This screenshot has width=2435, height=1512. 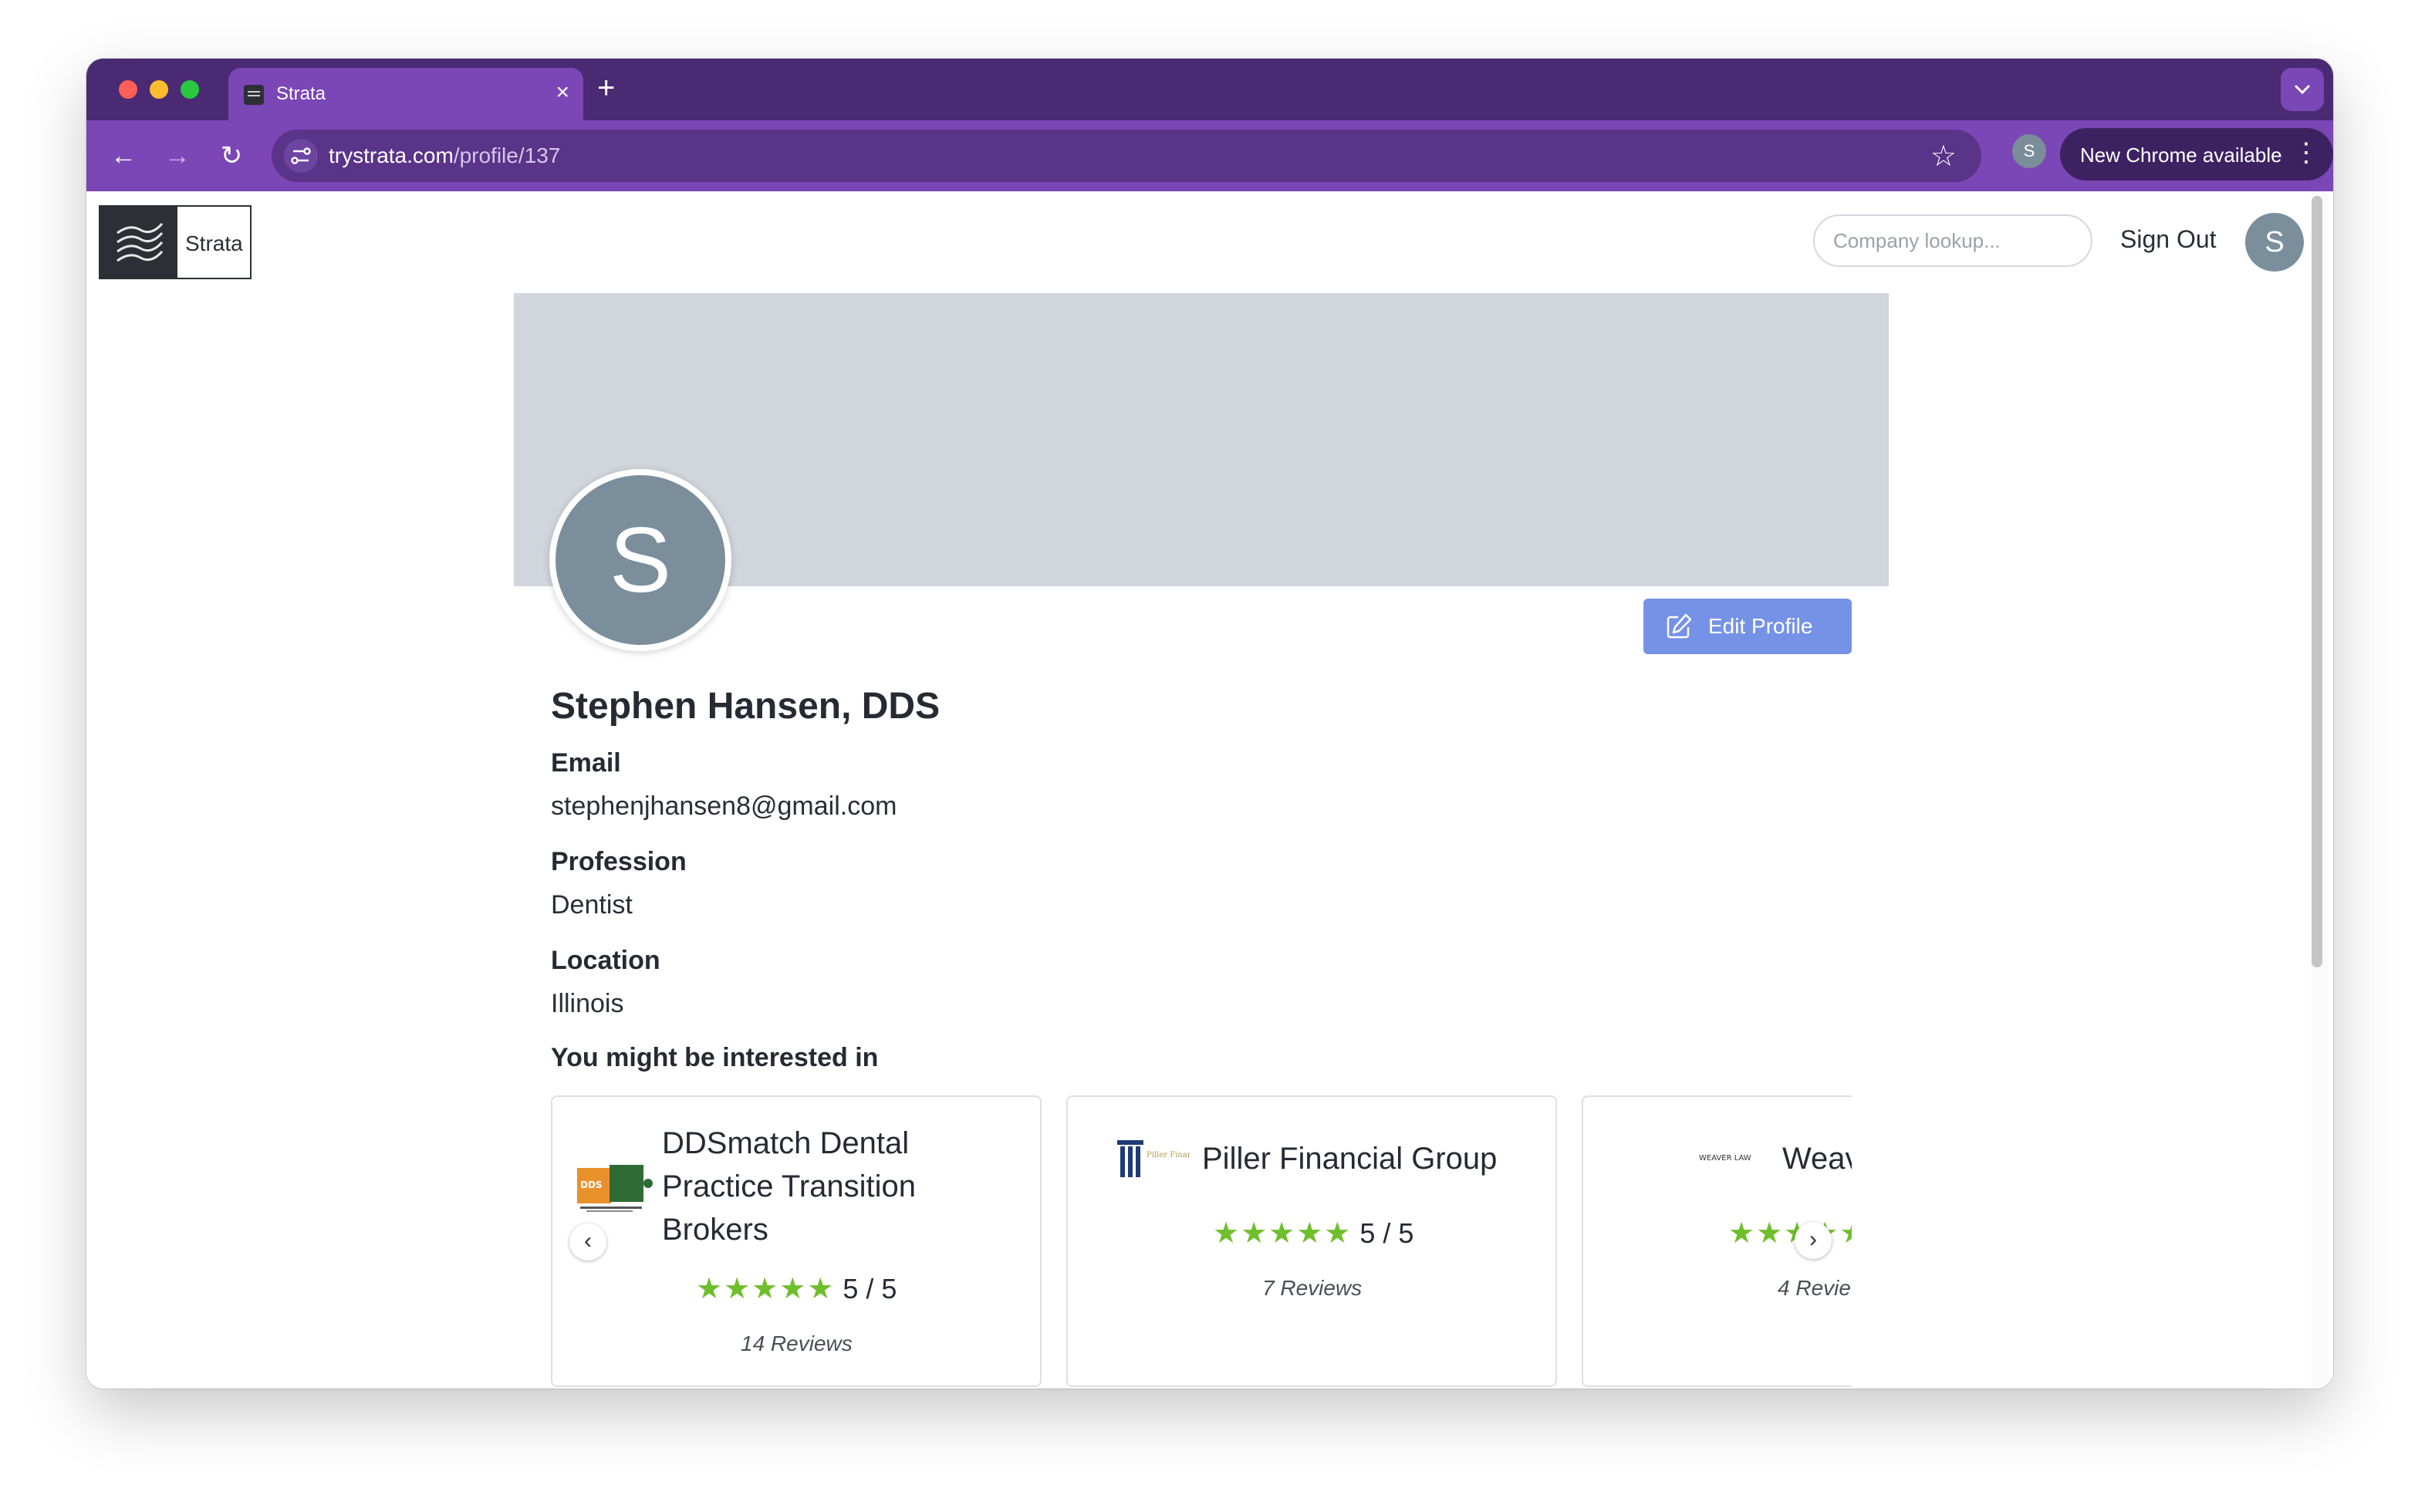 What do you see at coordinates (587, 1242) in the screenshot?
I see `carousel-prev-button: ‹` at bounding box center [587, 1242].